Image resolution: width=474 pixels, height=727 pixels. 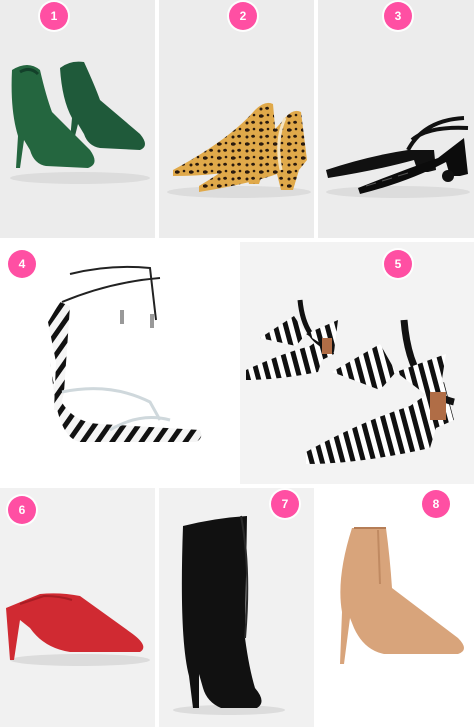 I want to click on striped-bow-block-heel-pump-image, so click(x=350, y=381).